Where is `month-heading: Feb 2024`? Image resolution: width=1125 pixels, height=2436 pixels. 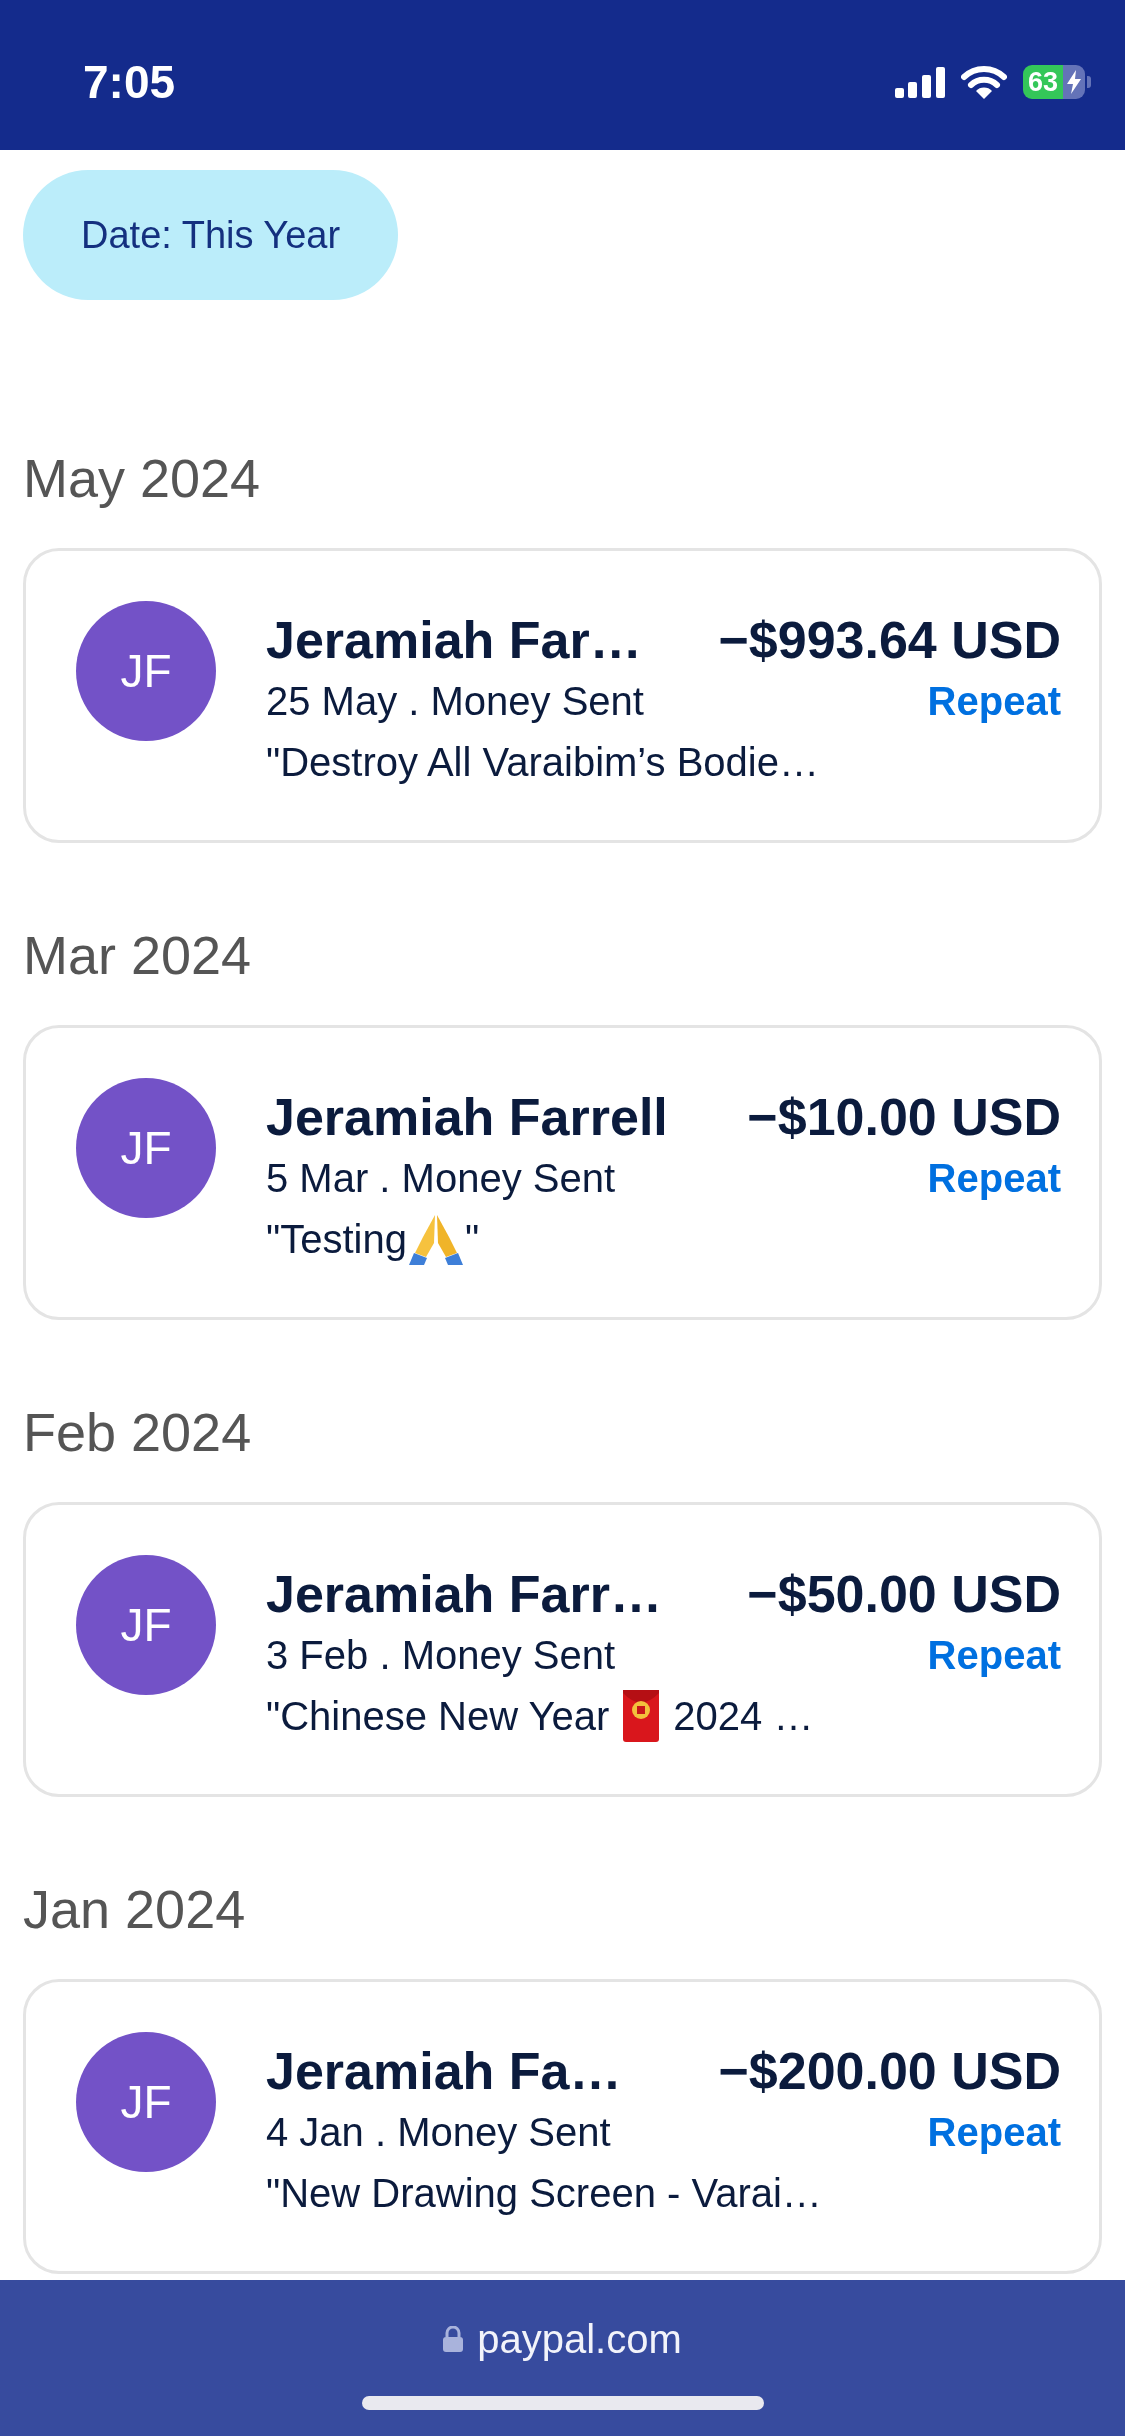 month-heading: Feb 2024 is located at coordinates (137, 1432).